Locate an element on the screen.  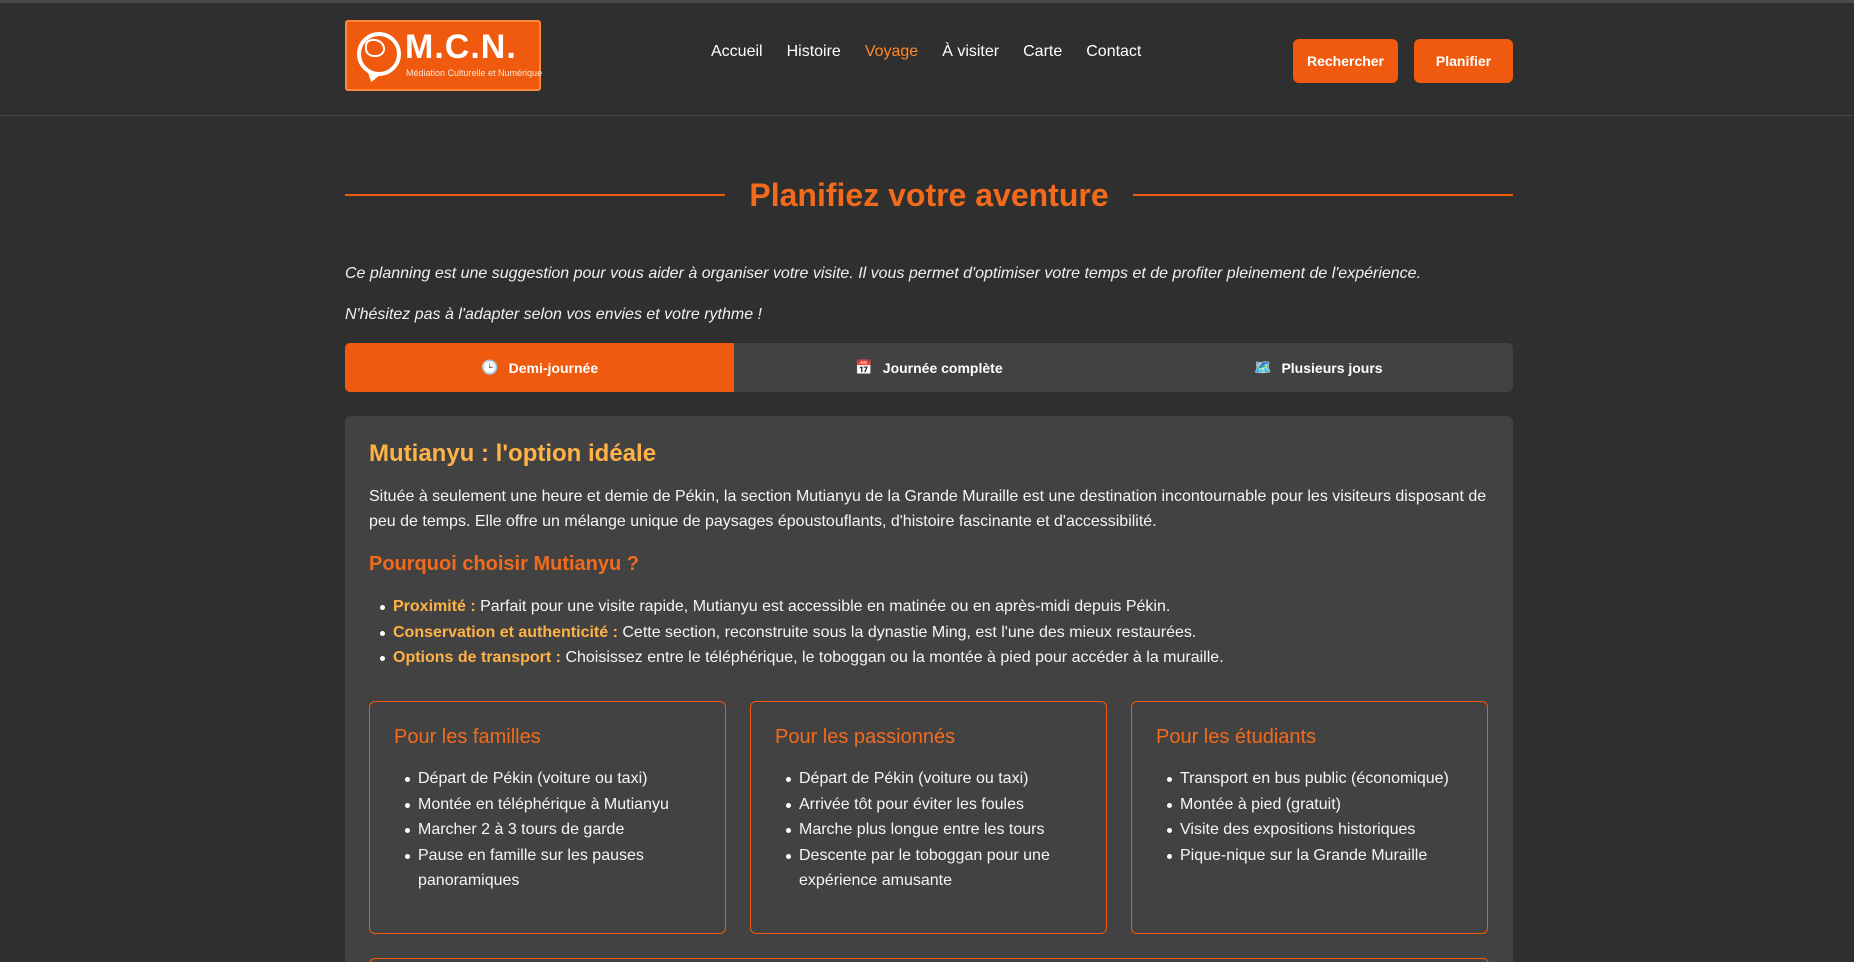
list-item: Pique-nique sur la Grande Muraille is located at coordinates (1318, 856).